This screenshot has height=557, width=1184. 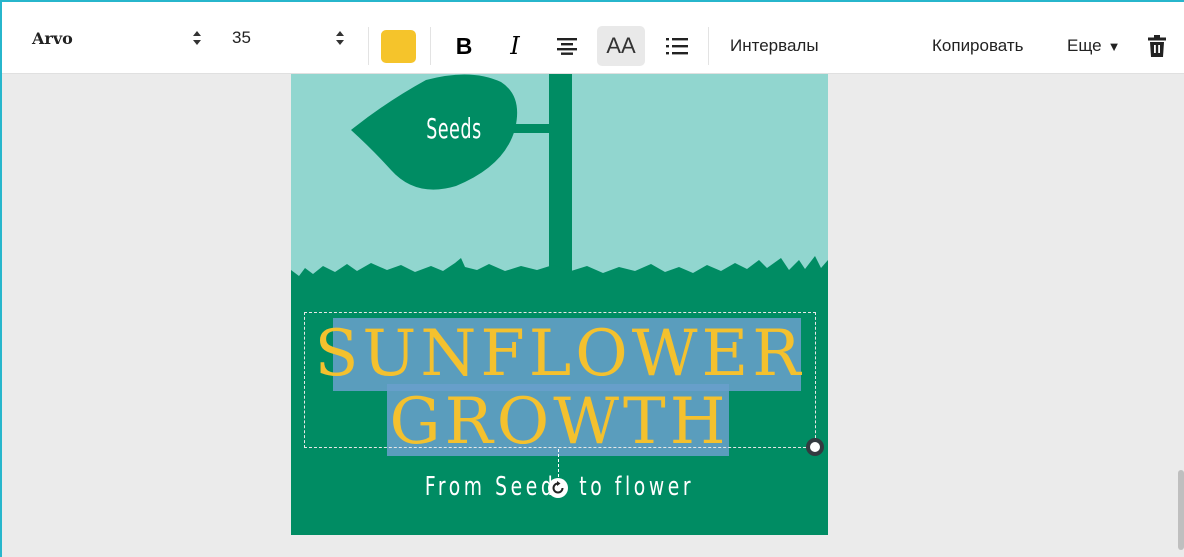 I want to click on window-left-border, so click(x=1, y=278).